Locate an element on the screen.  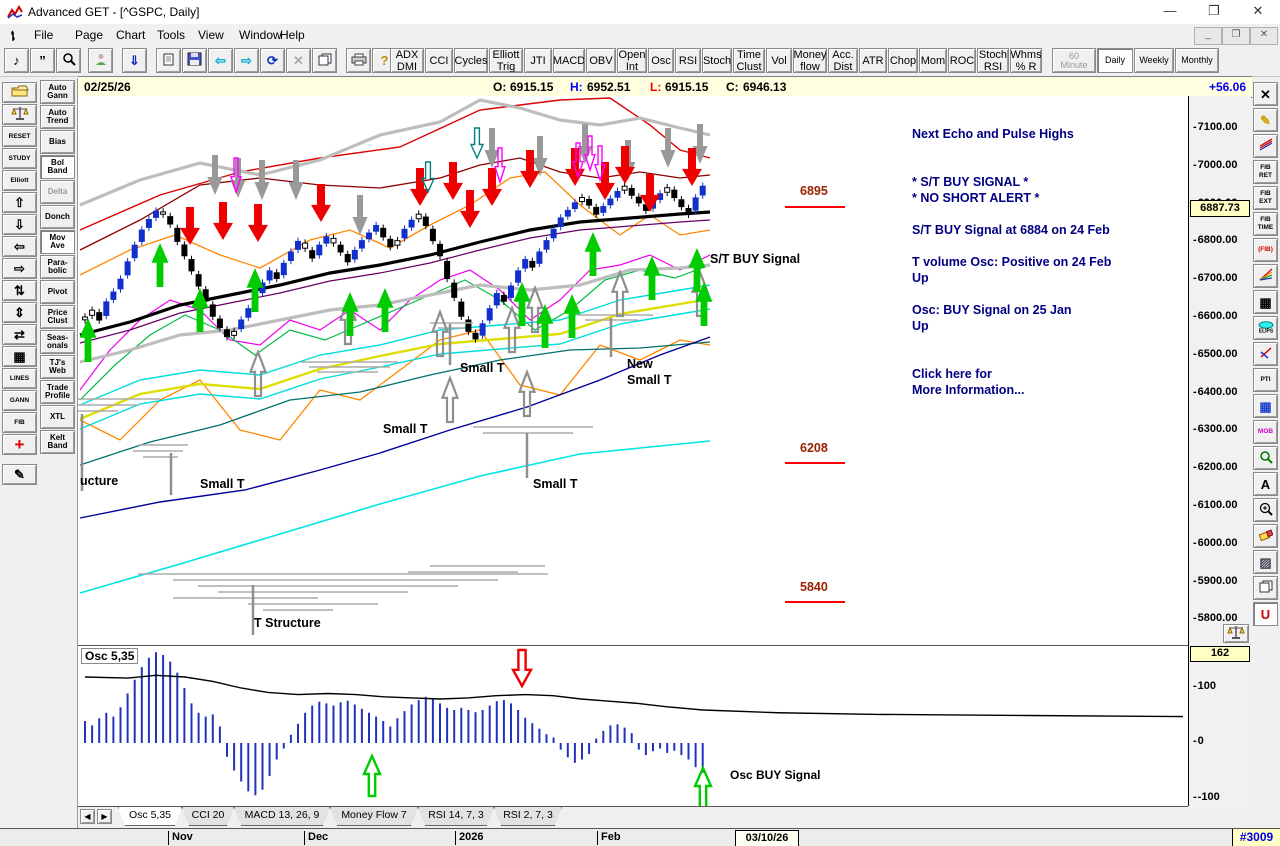
sort-descending-icon: ⇓ is located at coordinates (134, 60).